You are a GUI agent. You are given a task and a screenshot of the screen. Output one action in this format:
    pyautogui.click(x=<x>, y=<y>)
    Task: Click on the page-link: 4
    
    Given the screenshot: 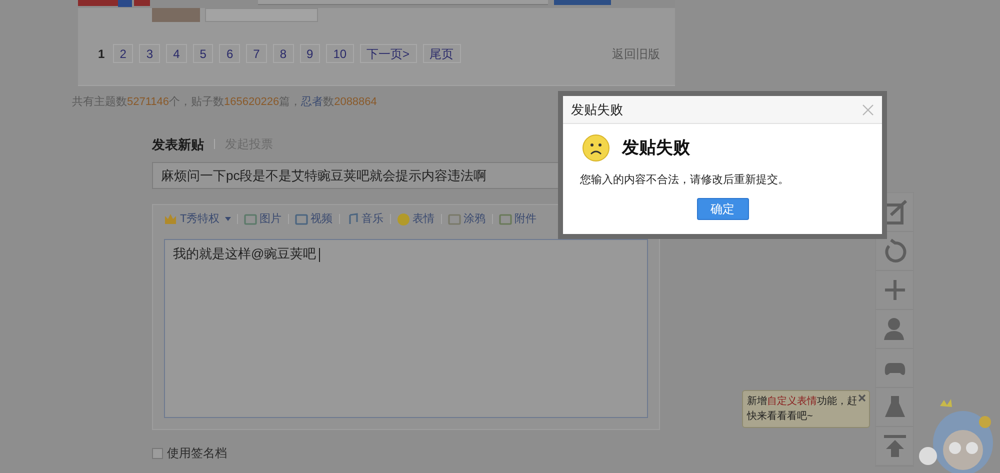 What is the action you would take?
    pyautogui.click(x=176, y=53)
    